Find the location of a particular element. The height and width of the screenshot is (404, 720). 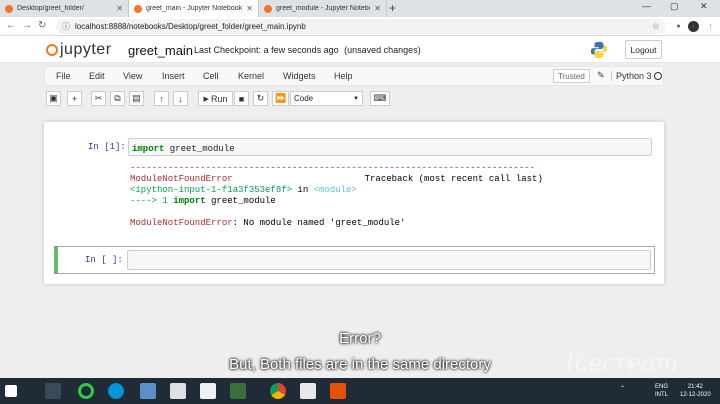

recorder-watermark: Icecream is located at coordinates (622, 363).